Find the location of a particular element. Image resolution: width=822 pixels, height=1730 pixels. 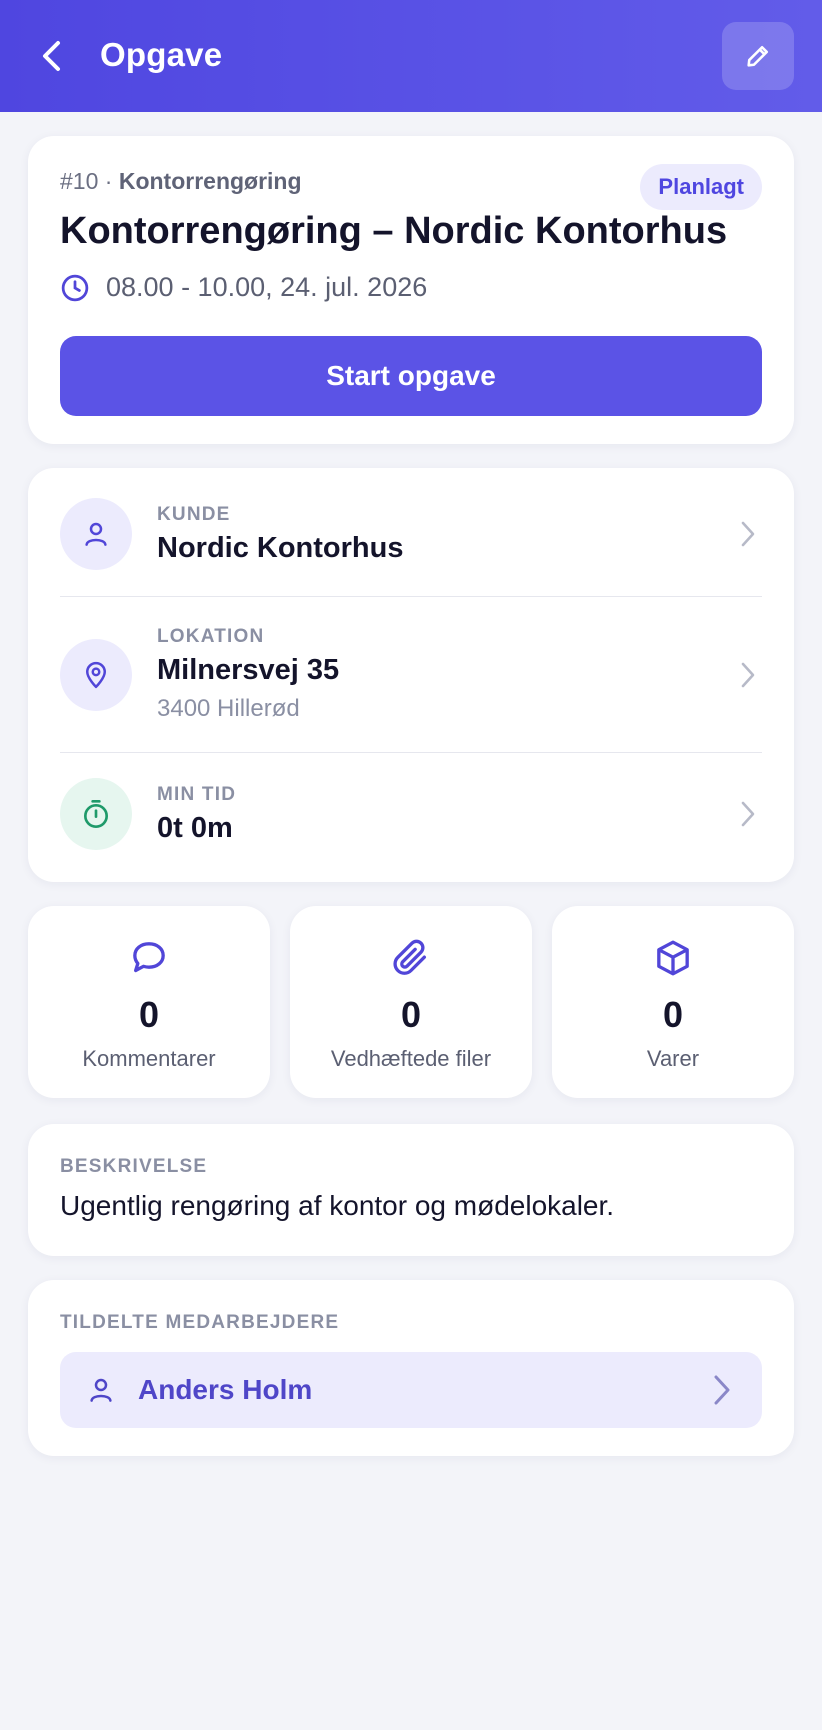

chevron-left-icon is located at coordinates (51, 56).